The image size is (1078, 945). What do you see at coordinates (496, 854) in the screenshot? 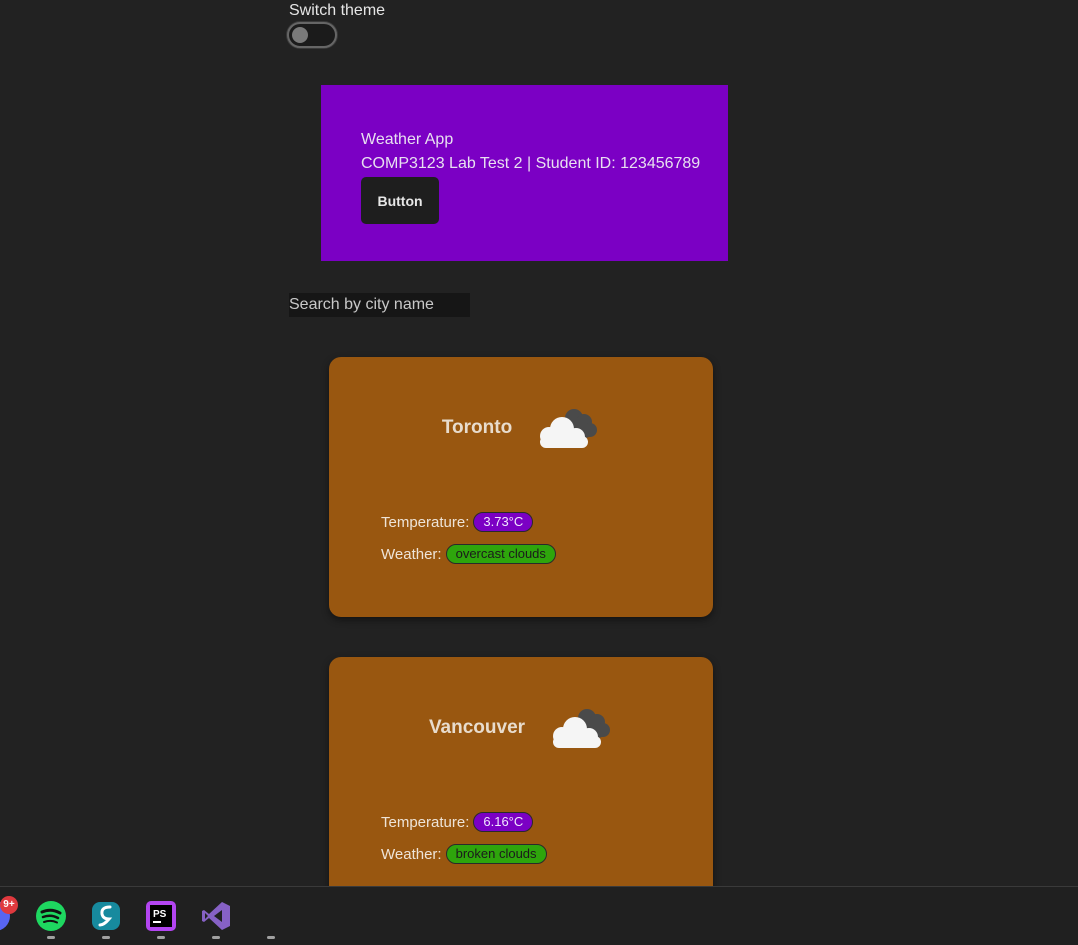
I see `weather-badge: broken clouds` at bounding box center [496, 854].